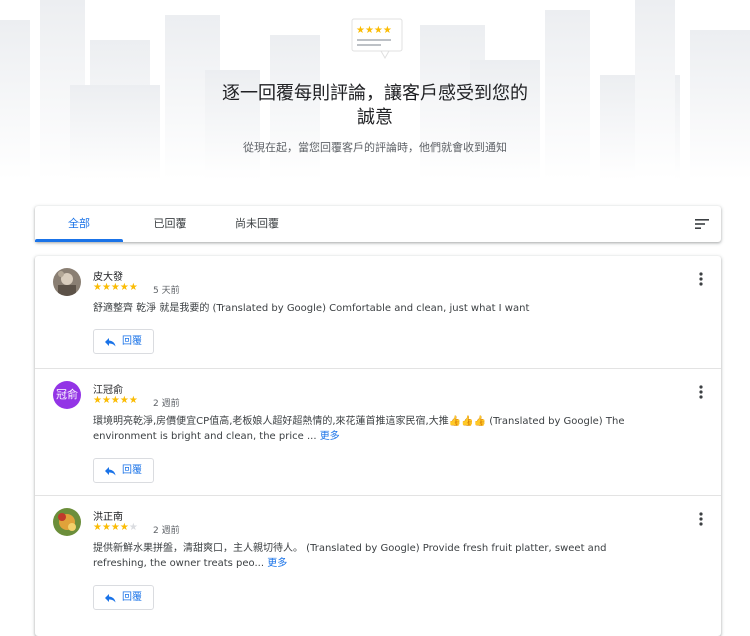 The width and height of the screenshot is (750, 636). I want to click on review-time: 5 天前, so click(166, 291).